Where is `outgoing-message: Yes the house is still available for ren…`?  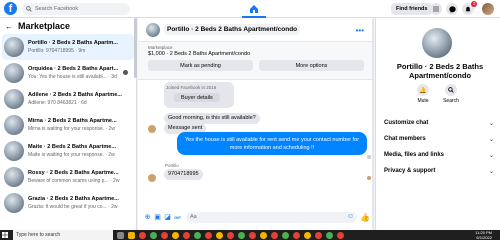 outgoing-message: Yes the house is still available for ren… is located at coordinates (272, 143).